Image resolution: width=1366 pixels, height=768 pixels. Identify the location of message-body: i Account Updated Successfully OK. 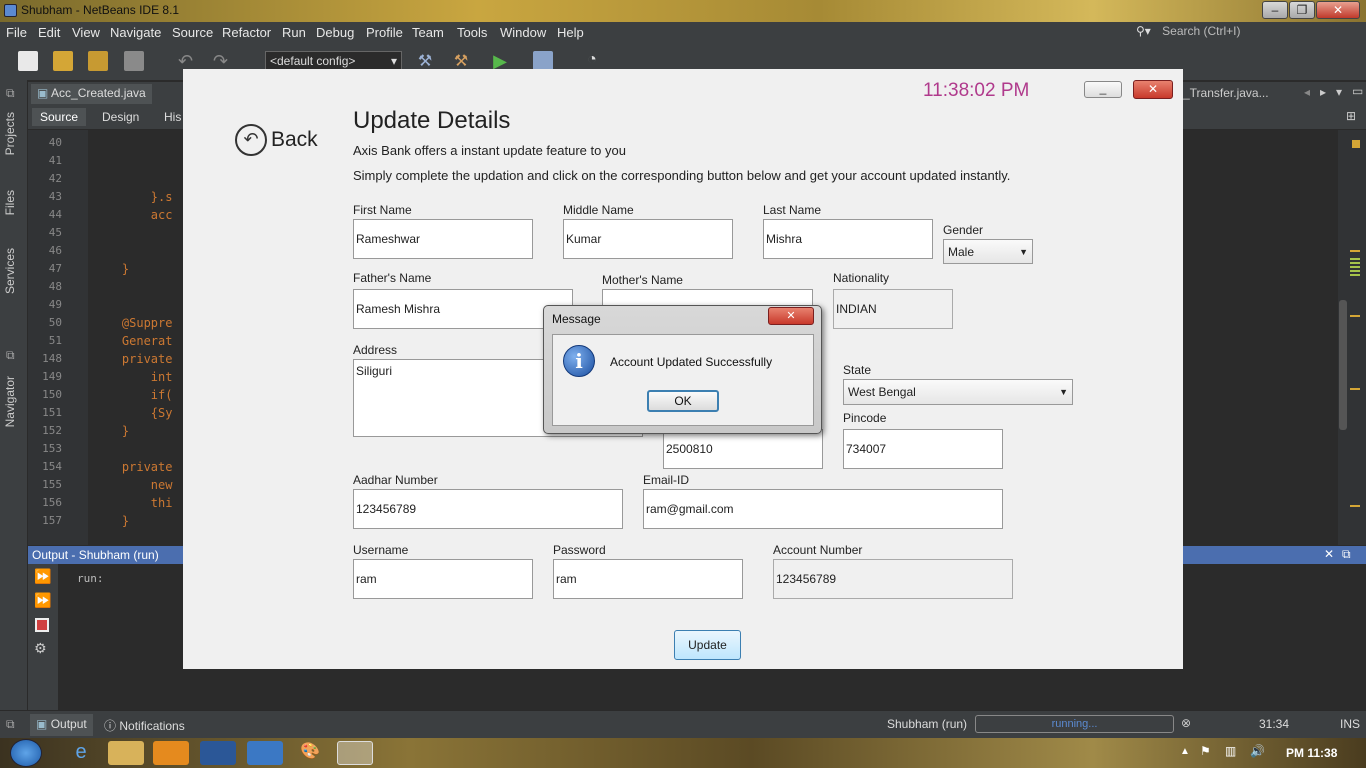
(683, 380).